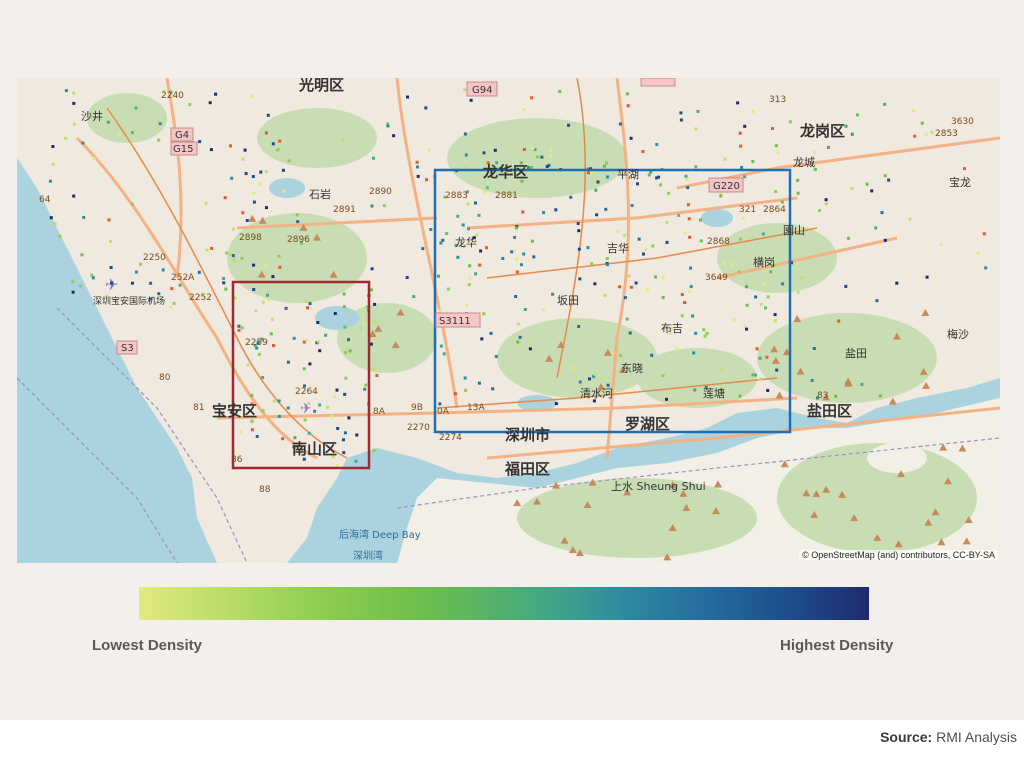 Image resolution: width=1024 pixels, height=766 pixels. What do you see at coordinates (237, 460) in the screenshot?
I see `road-number: 86` at bounding box center [237, 460].